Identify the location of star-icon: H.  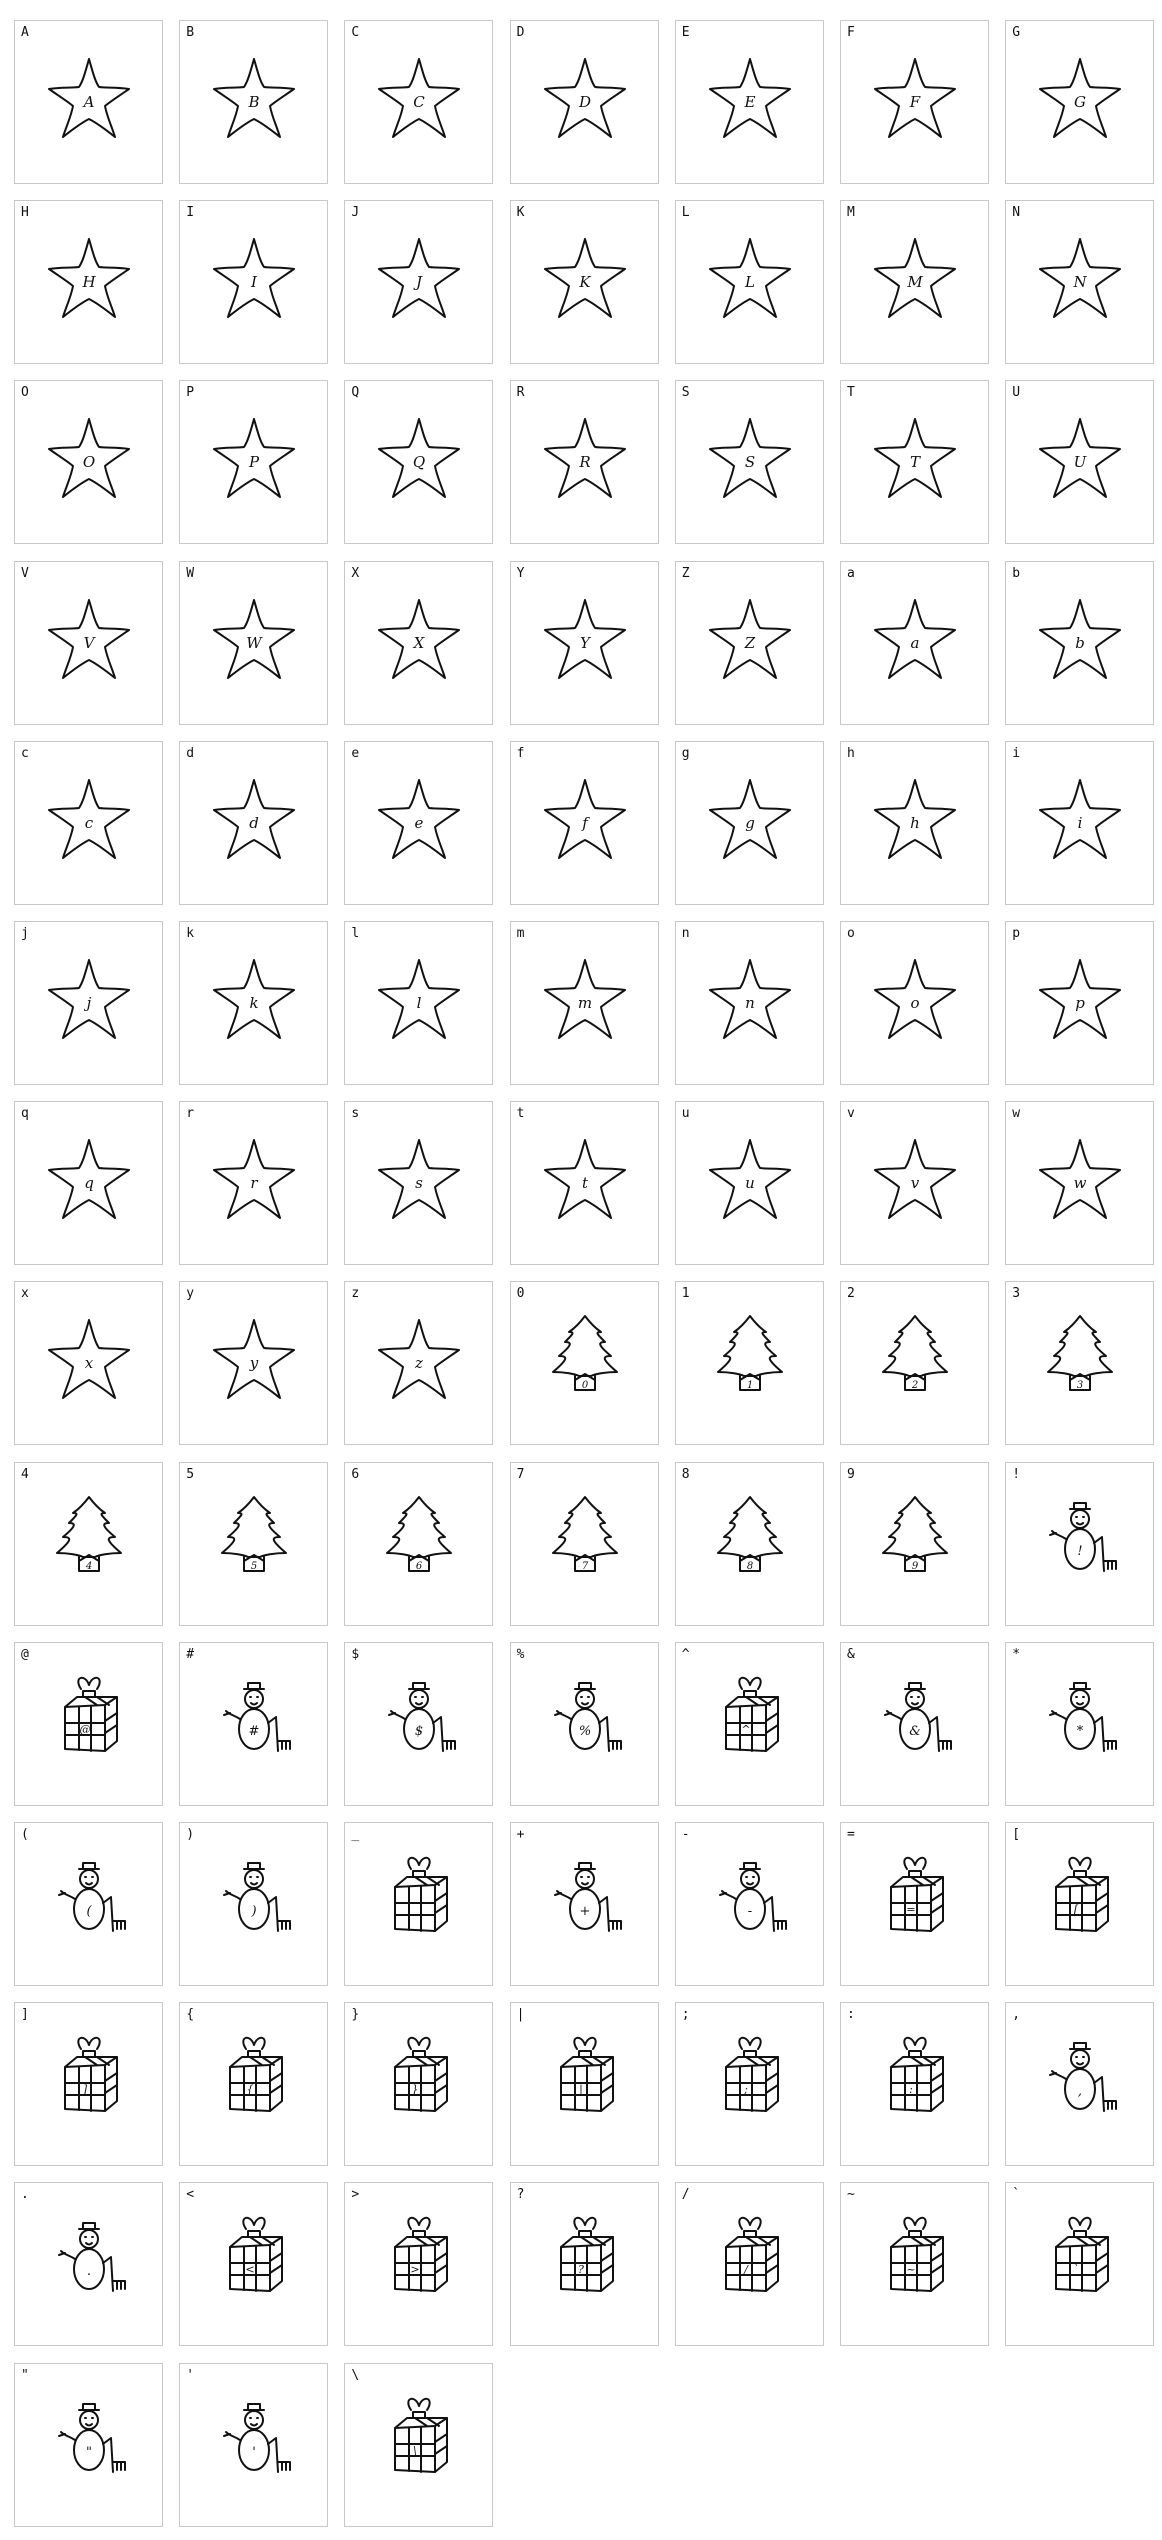
(89, 278).